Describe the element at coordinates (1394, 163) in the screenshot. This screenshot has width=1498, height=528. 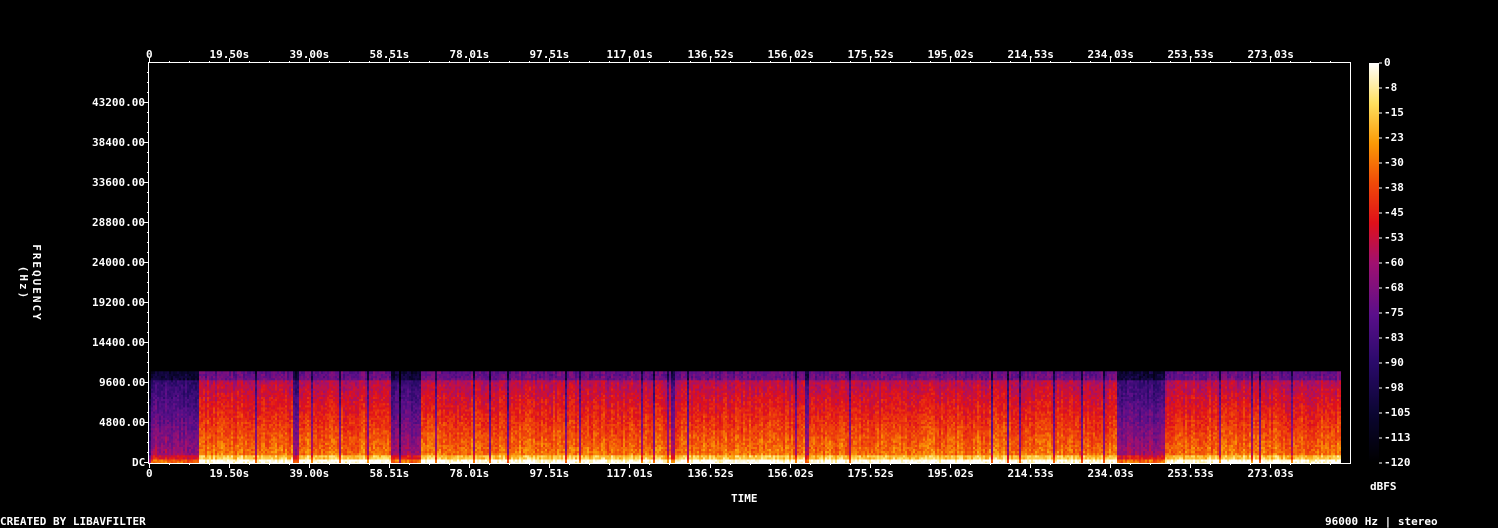
I see `colorbar-tick-label: -30` at that location.